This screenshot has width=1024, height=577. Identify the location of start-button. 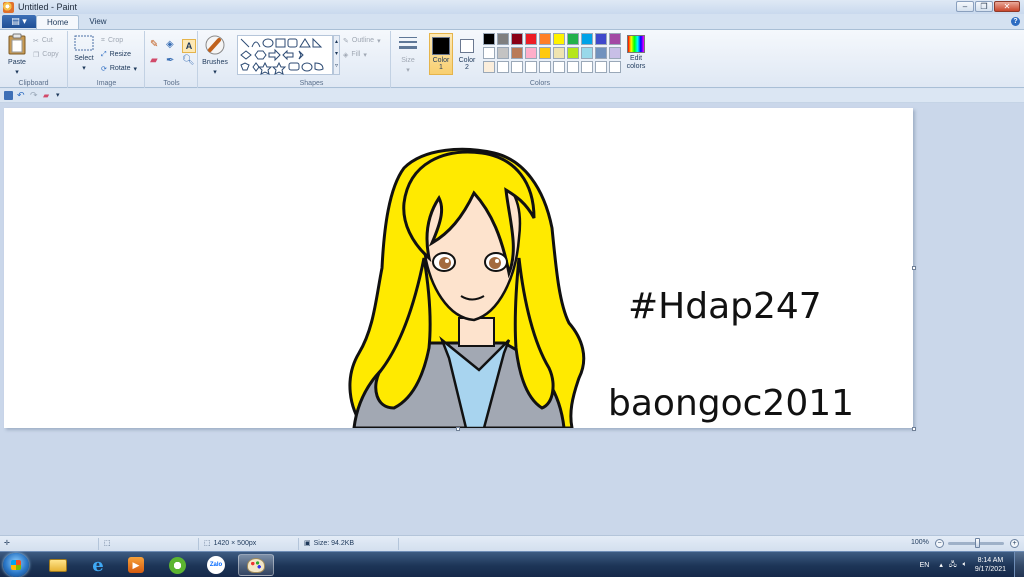
(16, 565).